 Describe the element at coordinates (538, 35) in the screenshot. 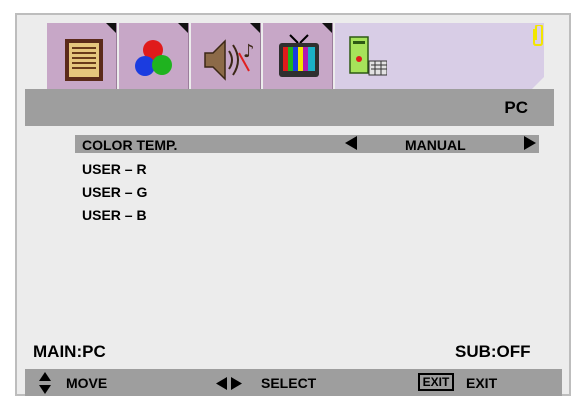

I see `paperclip-icon` at that location.